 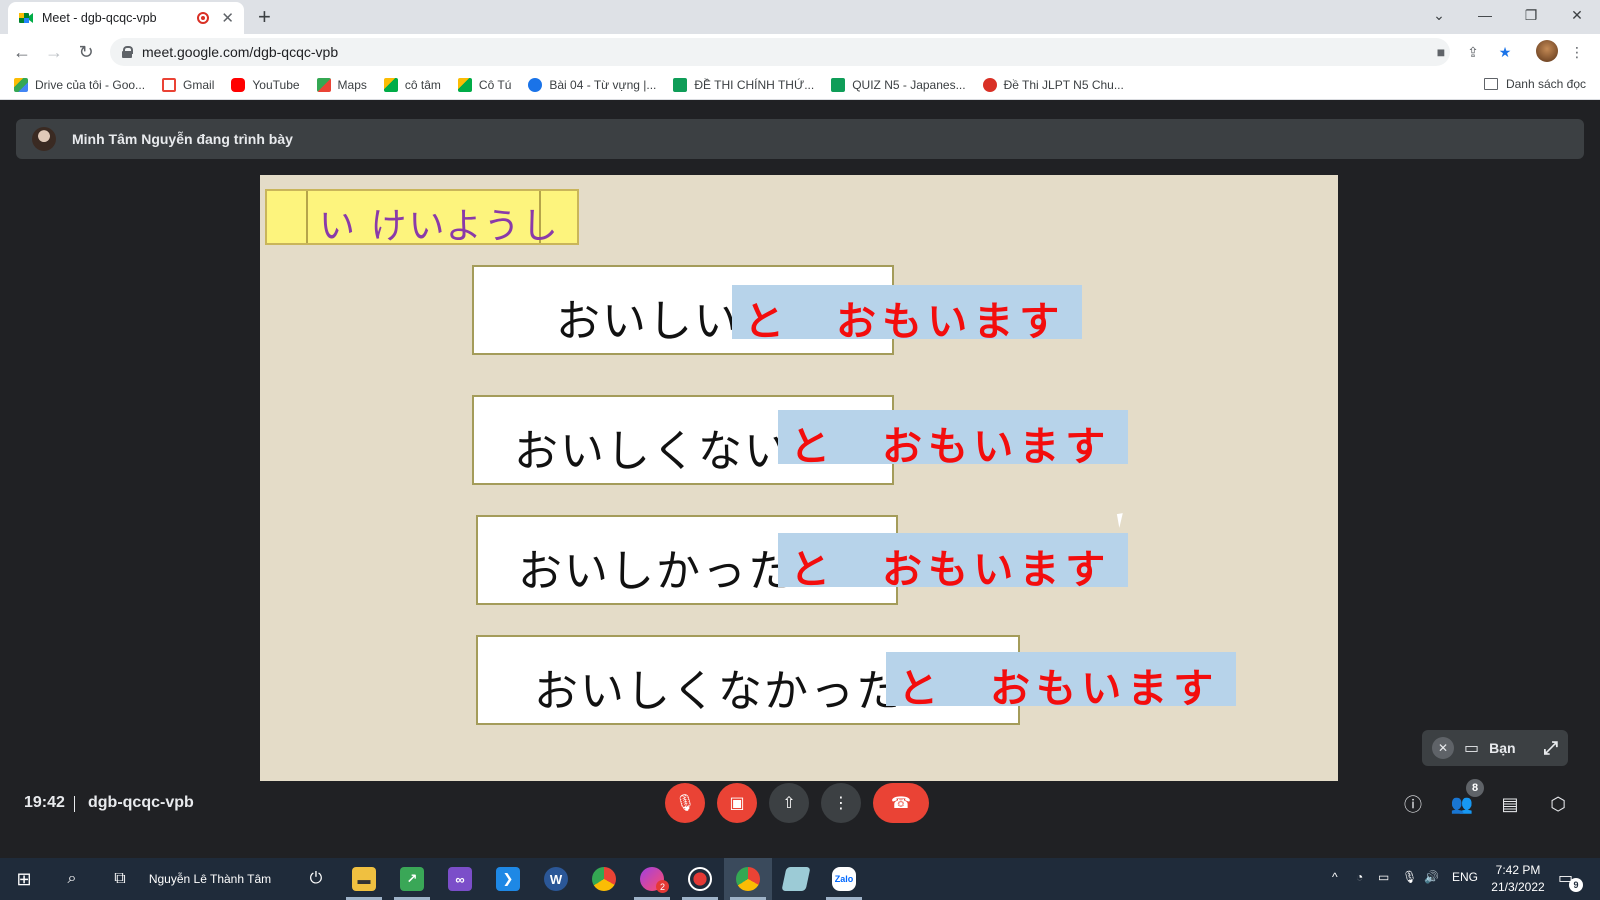 I want to click on power-icon: ⏻, so click(x=316, y=879).